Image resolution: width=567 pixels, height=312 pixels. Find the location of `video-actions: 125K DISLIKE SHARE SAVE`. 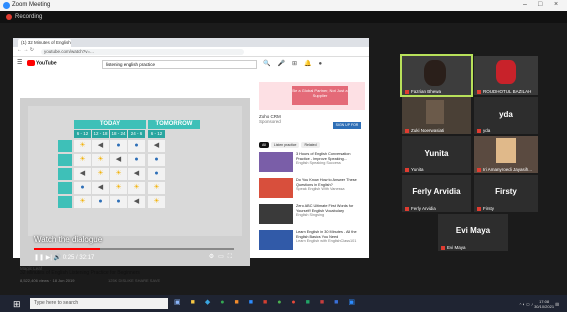

video-actions: 125K DISLIKE SHARE SAVE is located at coordinates (134, 280).